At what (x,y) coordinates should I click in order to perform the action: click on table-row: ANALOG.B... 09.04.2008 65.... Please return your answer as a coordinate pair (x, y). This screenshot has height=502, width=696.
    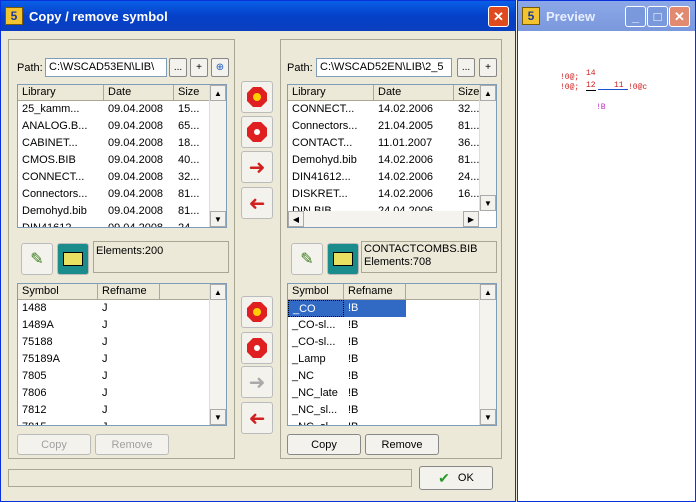
    Looking at the image, I should click on (122, 126).